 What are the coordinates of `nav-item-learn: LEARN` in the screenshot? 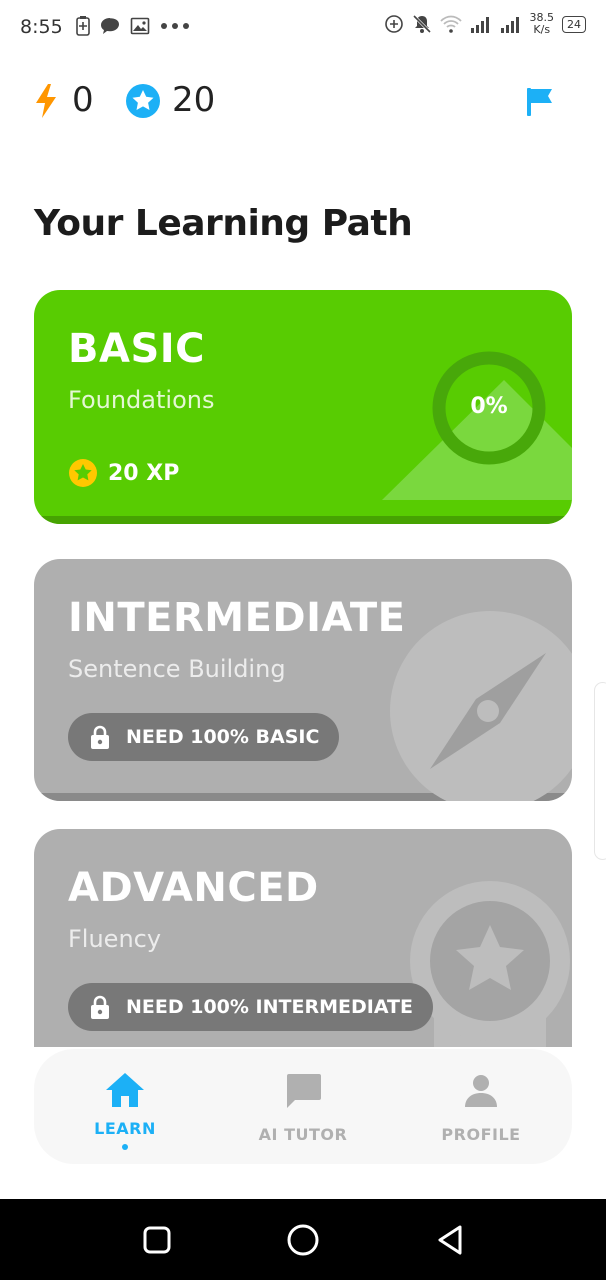 It's located at (125, 1110).